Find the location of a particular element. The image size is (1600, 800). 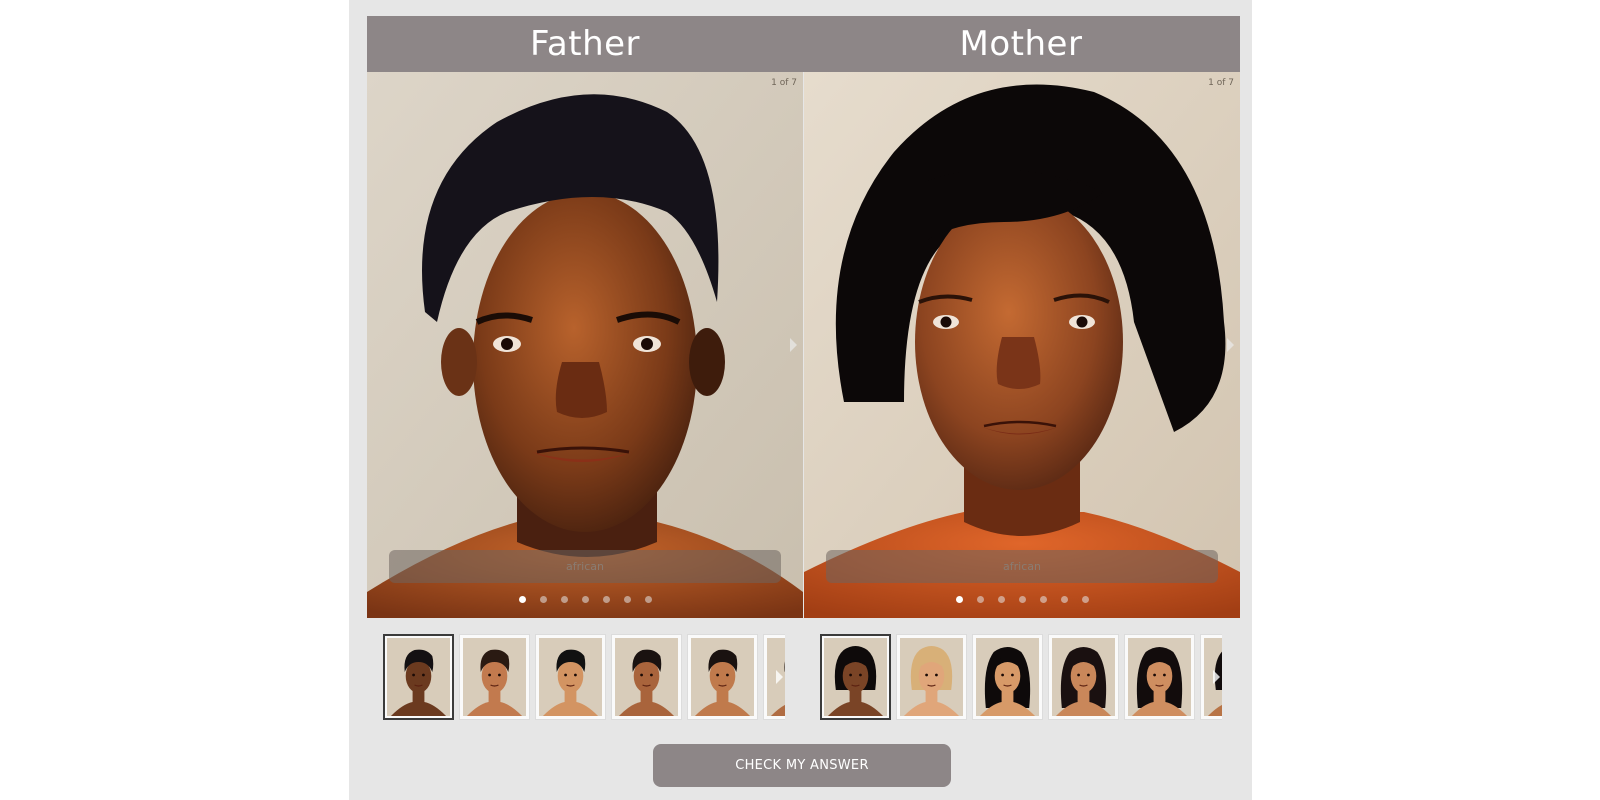

father-thumbnail-strip is located at coordinates (584, 677).